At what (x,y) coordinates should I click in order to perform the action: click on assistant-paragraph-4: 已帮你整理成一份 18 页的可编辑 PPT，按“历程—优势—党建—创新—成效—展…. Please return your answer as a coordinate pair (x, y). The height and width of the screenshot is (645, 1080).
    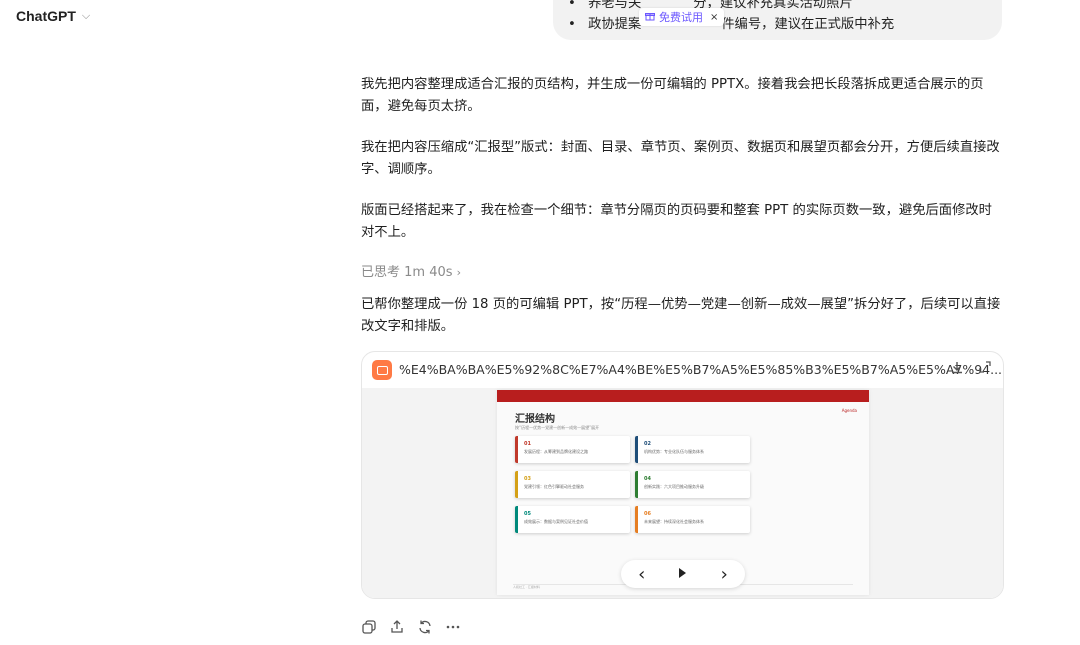
    Looking at the image, I should click on (681, 315).